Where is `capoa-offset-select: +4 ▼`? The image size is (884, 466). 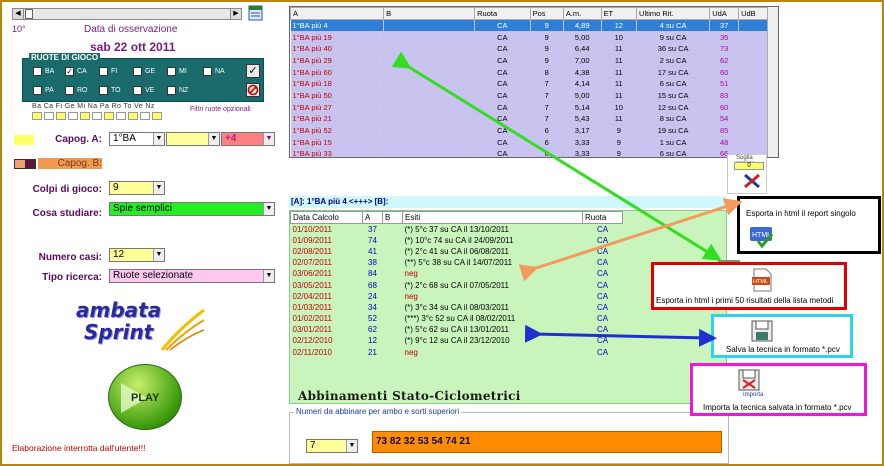 capoa-offset-select: +4 ▼ is located at coordinates (248, 139).